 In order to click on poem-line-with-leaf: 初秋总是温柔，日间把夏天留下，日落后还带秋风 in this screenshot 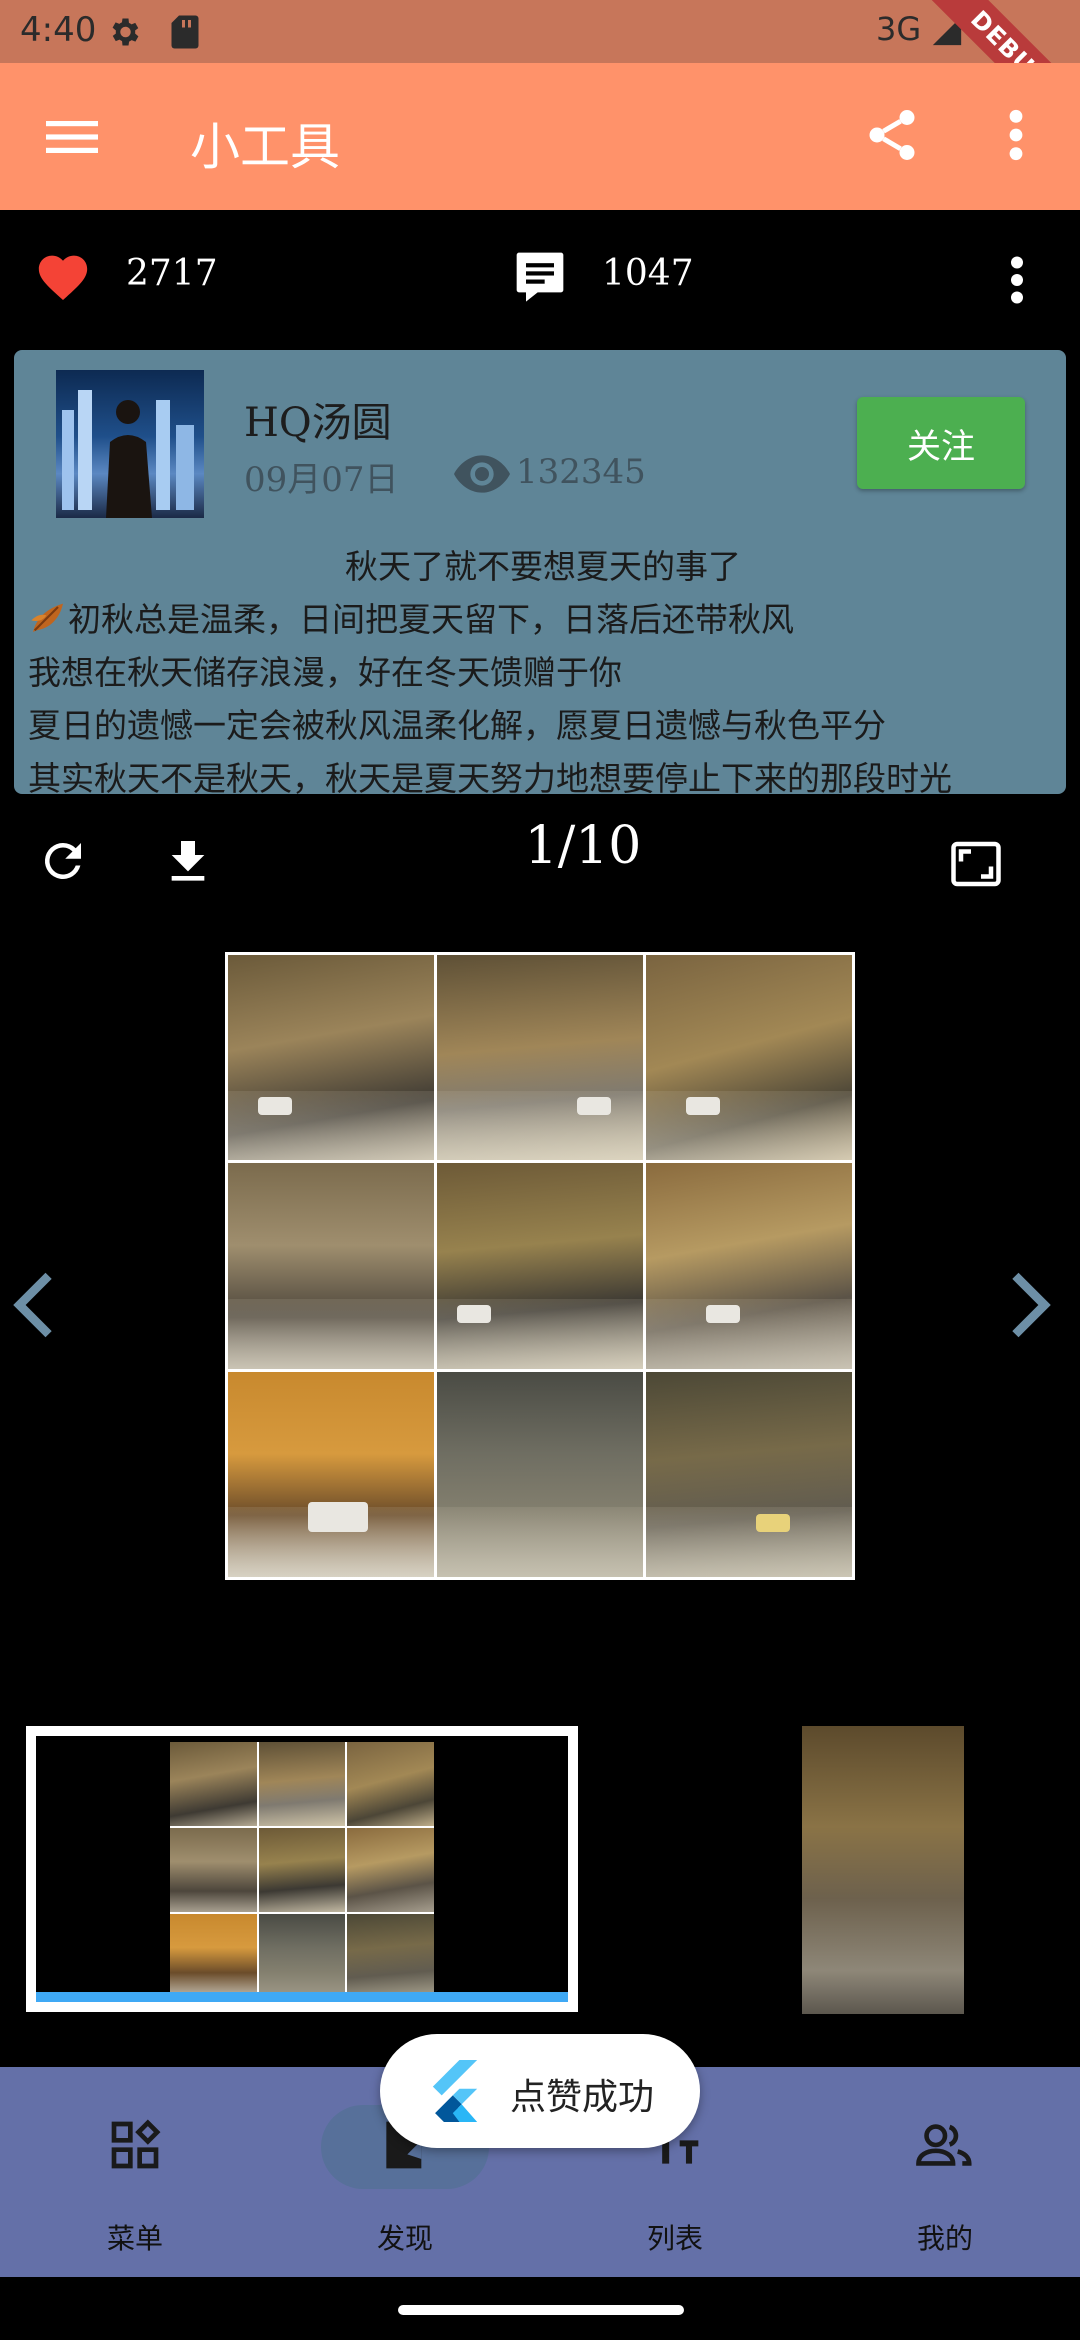, I will do `click(543, 619)`.